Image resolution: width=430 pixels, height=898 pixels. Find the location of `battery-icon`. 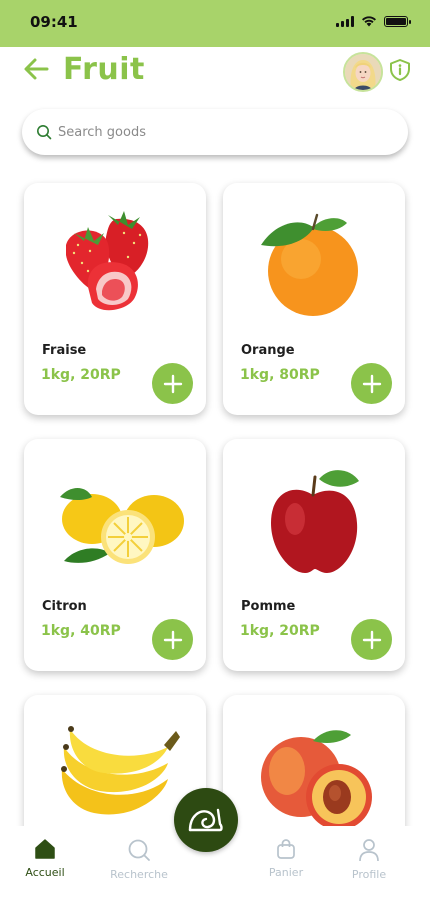

battery-icon is located at coordinates (397, 21).